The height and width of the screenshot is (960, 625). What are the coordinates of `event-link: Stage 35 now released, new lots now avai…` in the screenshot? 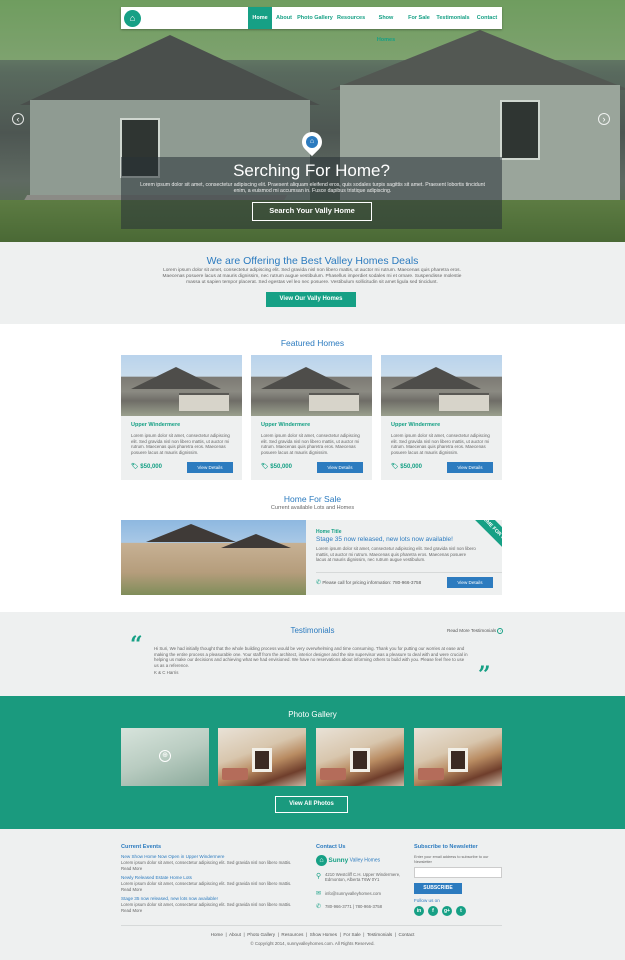 It's located at (169, 898).